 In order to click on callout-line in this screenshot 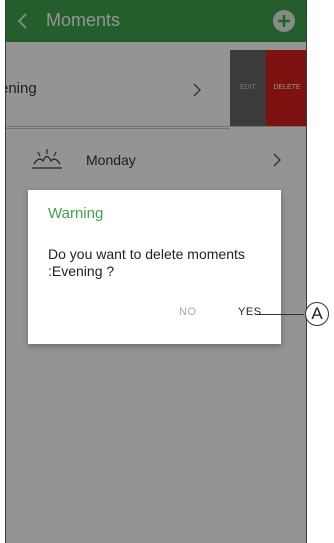, I will do `click(280, 314)`.